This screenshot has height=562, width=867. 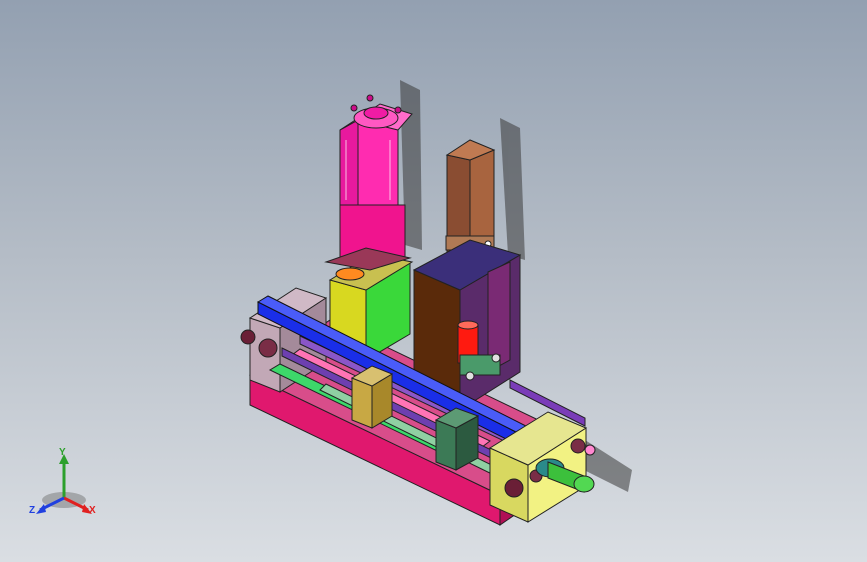 I want to click on z-axis-label: Z, so click(x=32, y=510).